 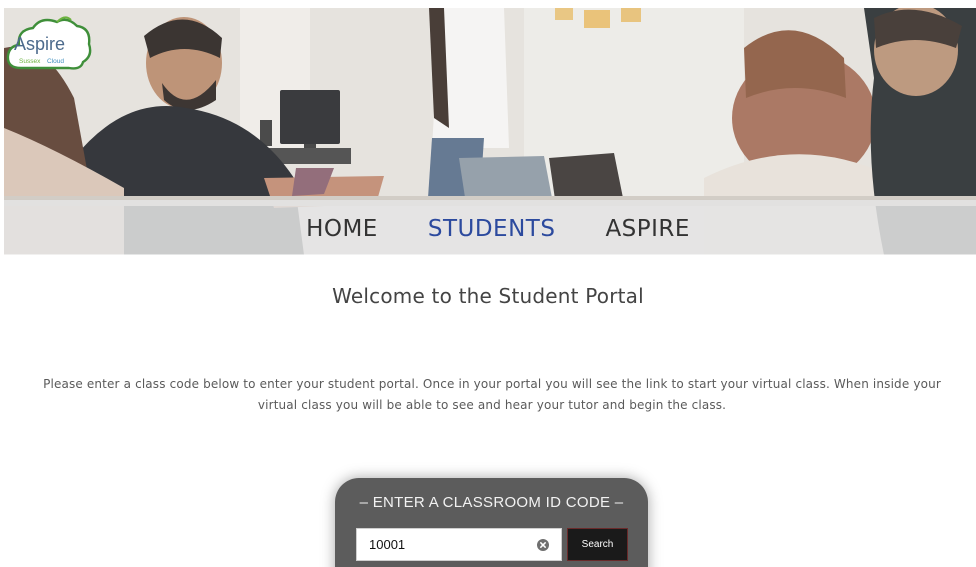 I want to click on aspire-logo: Aspire Sussex Cloud, so click(x=49, y=45).